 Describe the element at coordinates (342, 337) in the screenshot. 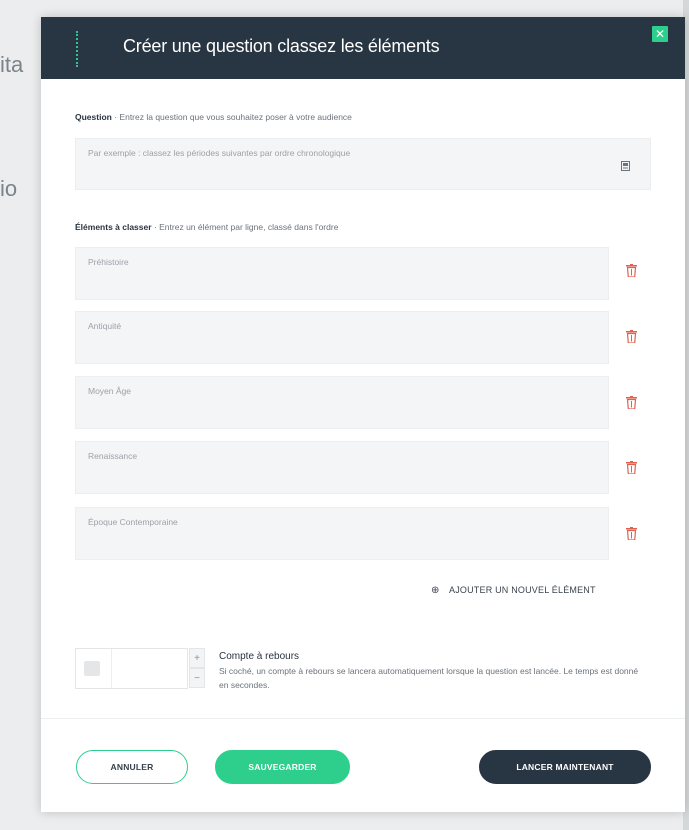

I see `element-input-2: Antiquité` at that location.